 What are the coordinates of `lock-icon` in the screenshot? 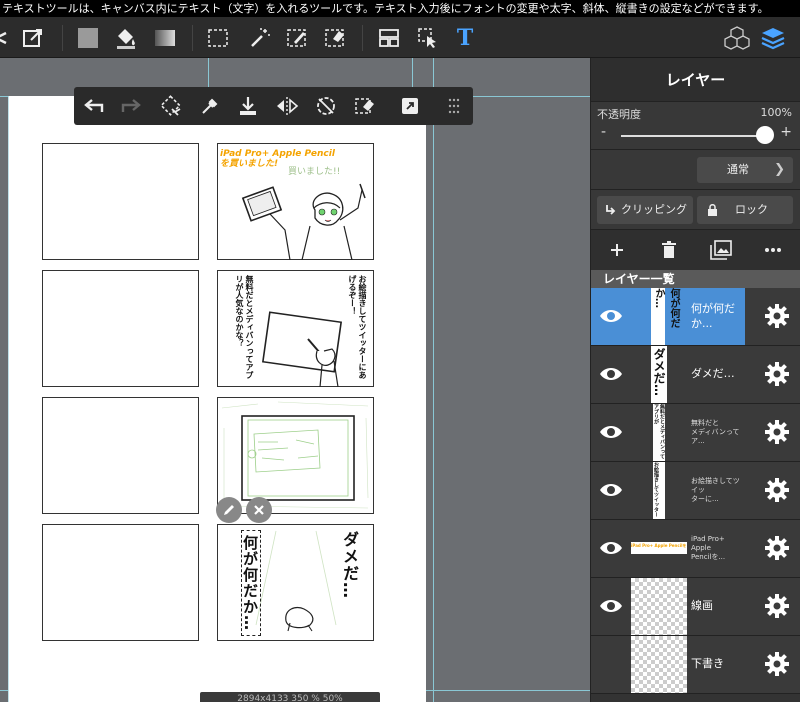 It's located at (712, 210).